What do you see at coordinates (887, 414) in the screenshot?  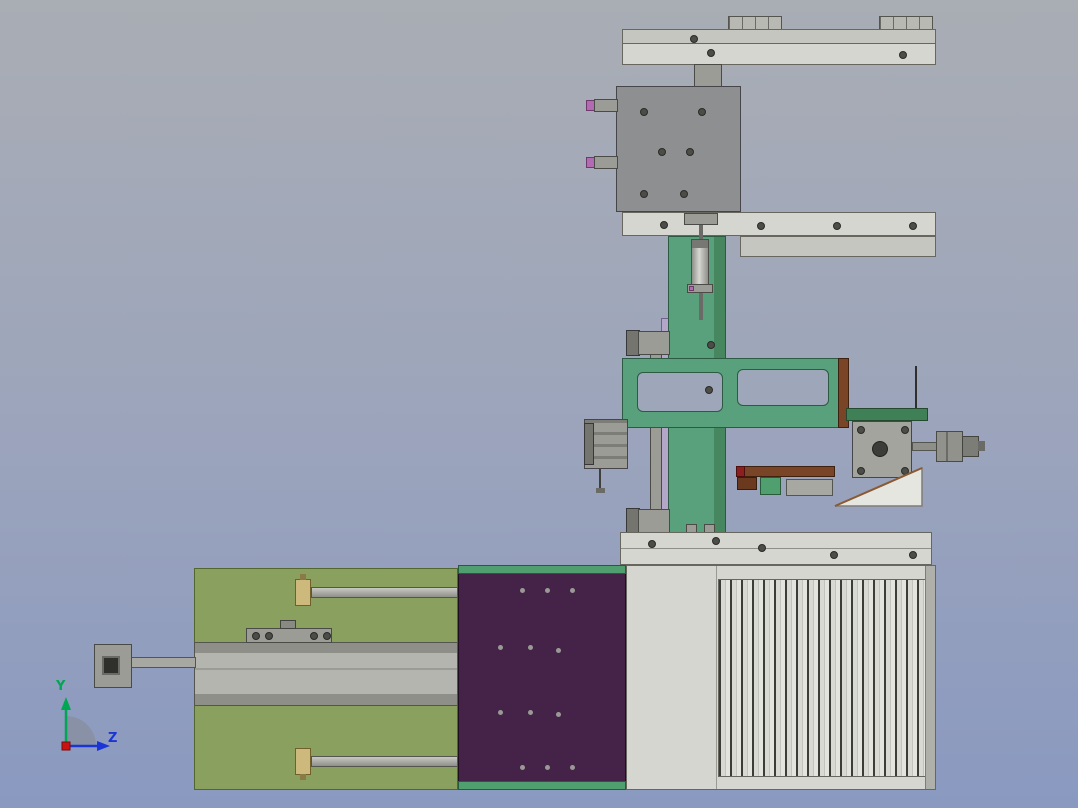 I see `motor-mount-green-plate` at bounding box center [887, 414].